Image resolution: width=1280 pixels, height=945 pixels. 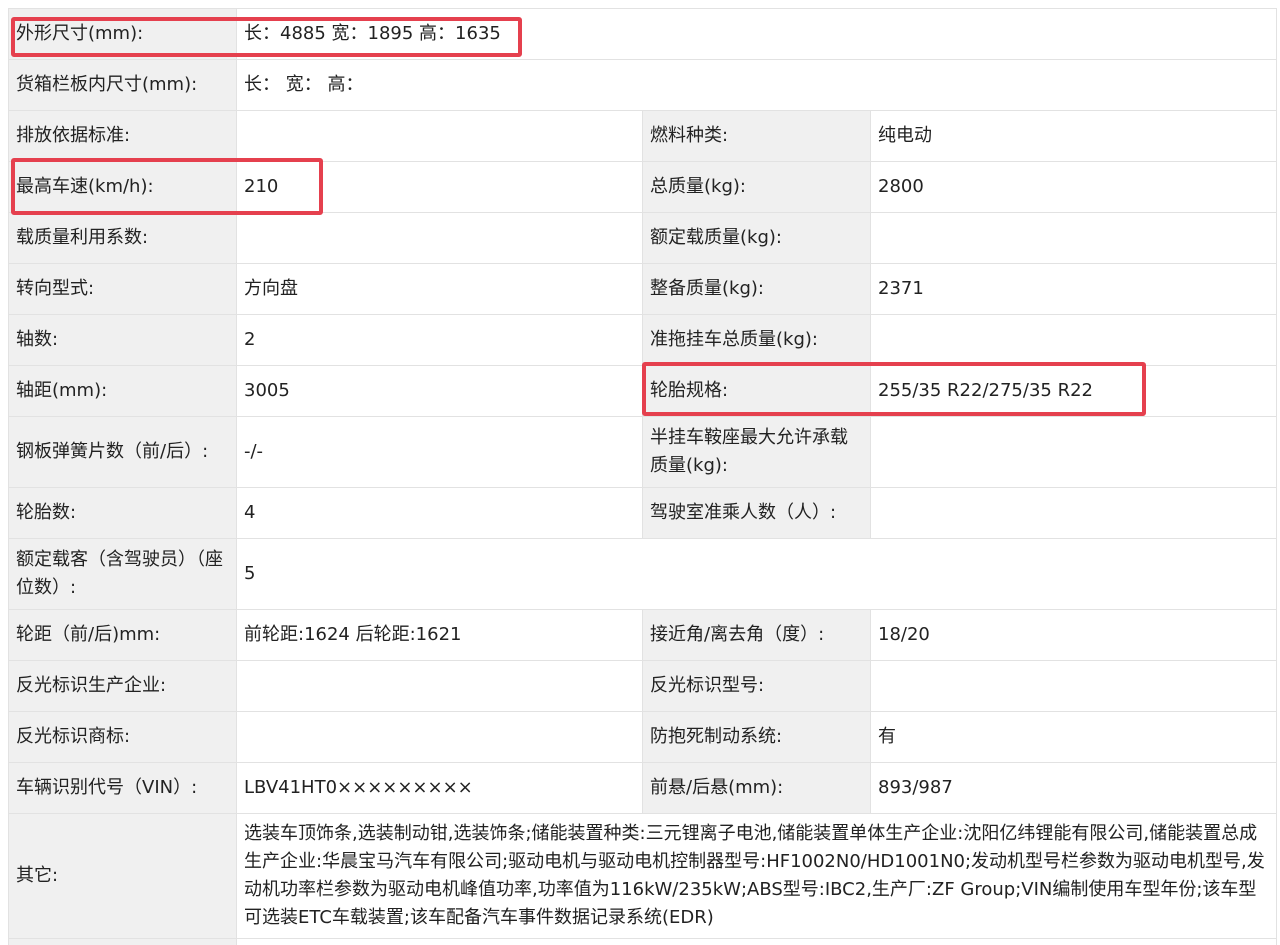 I want to click on table-row: 货箱栏板内尺寸(mm): 长： 宽： 高：, so click(x=643, y=85).